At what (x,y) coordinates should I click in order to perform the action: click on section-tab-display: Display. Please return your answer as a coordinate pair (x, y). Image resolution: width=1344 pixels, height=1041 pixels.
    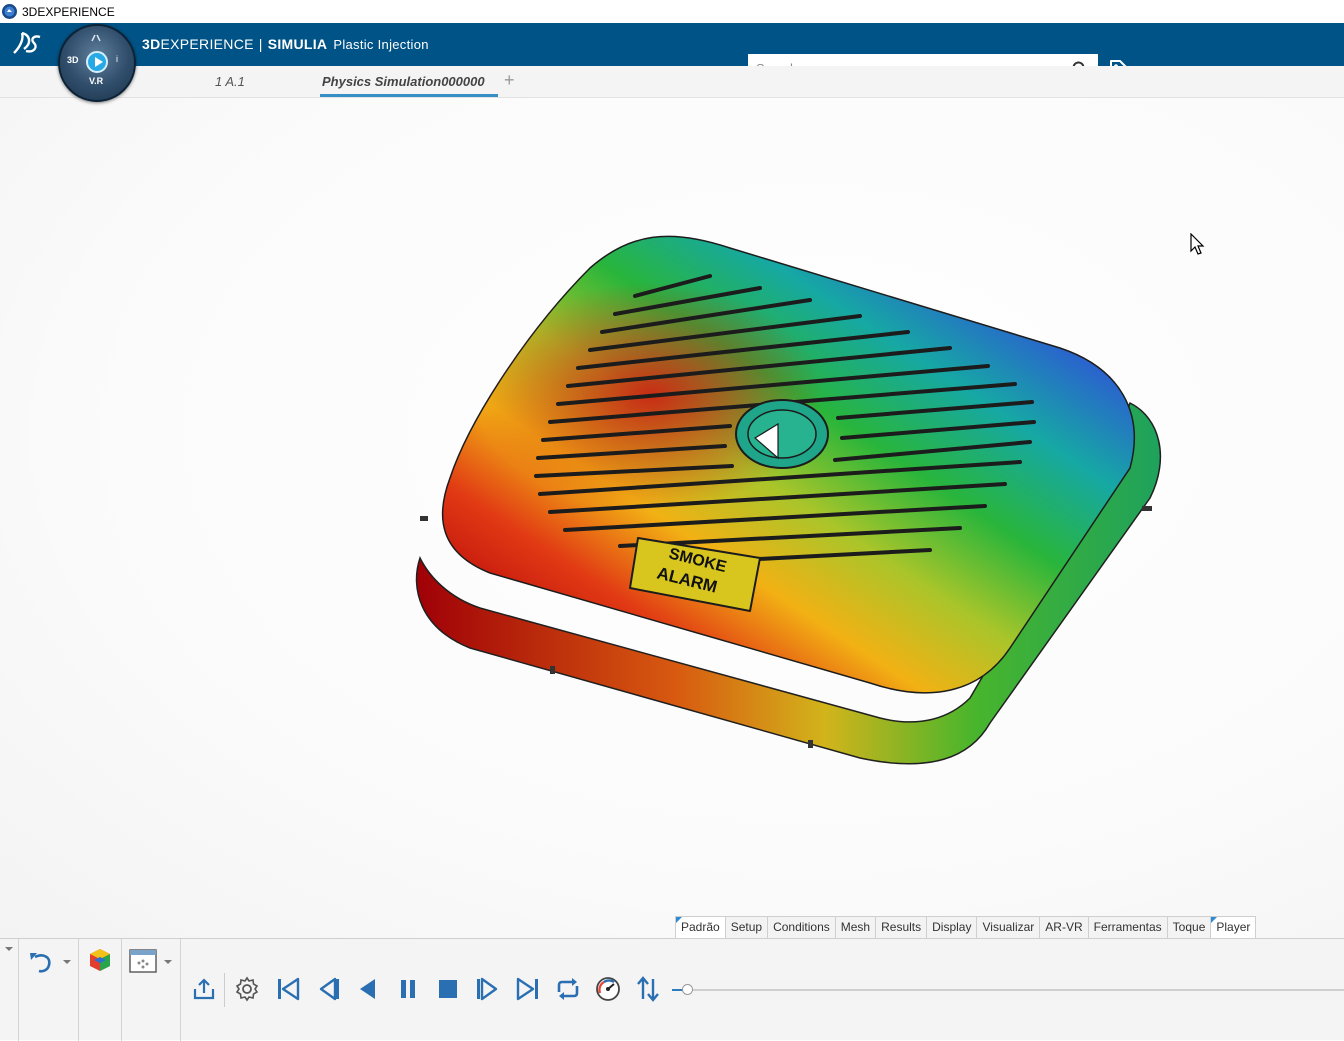
    Looking at the image, I should click on (952, 928).